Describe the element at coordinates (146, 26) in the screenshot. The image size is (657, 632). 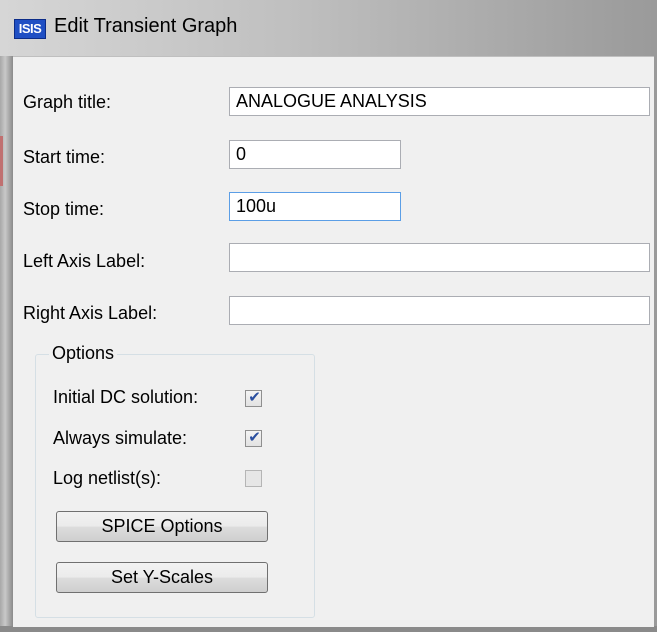
I see `window-title: Edit Transient Graph` at that location.